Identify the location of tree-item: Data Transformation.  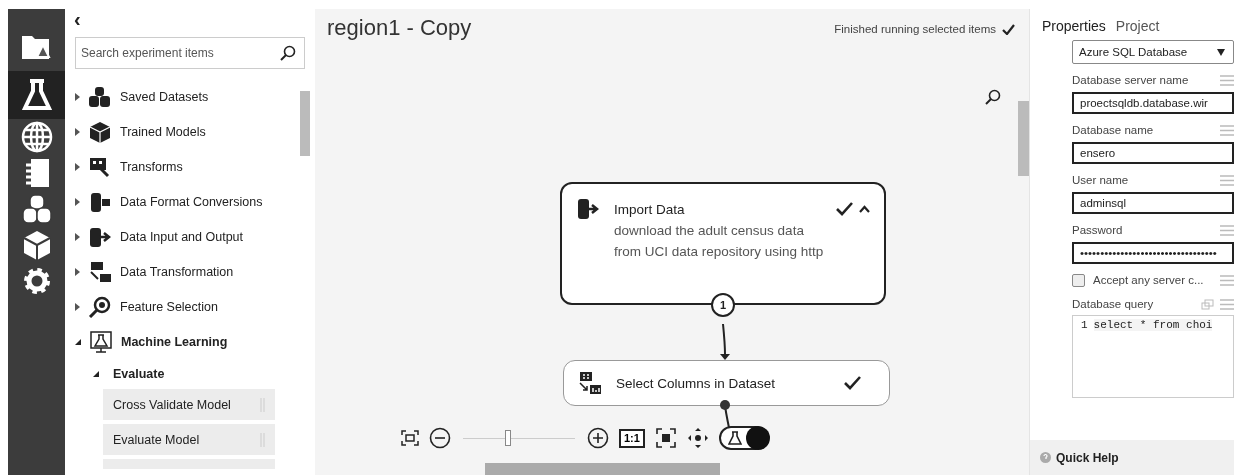
(180, 271).